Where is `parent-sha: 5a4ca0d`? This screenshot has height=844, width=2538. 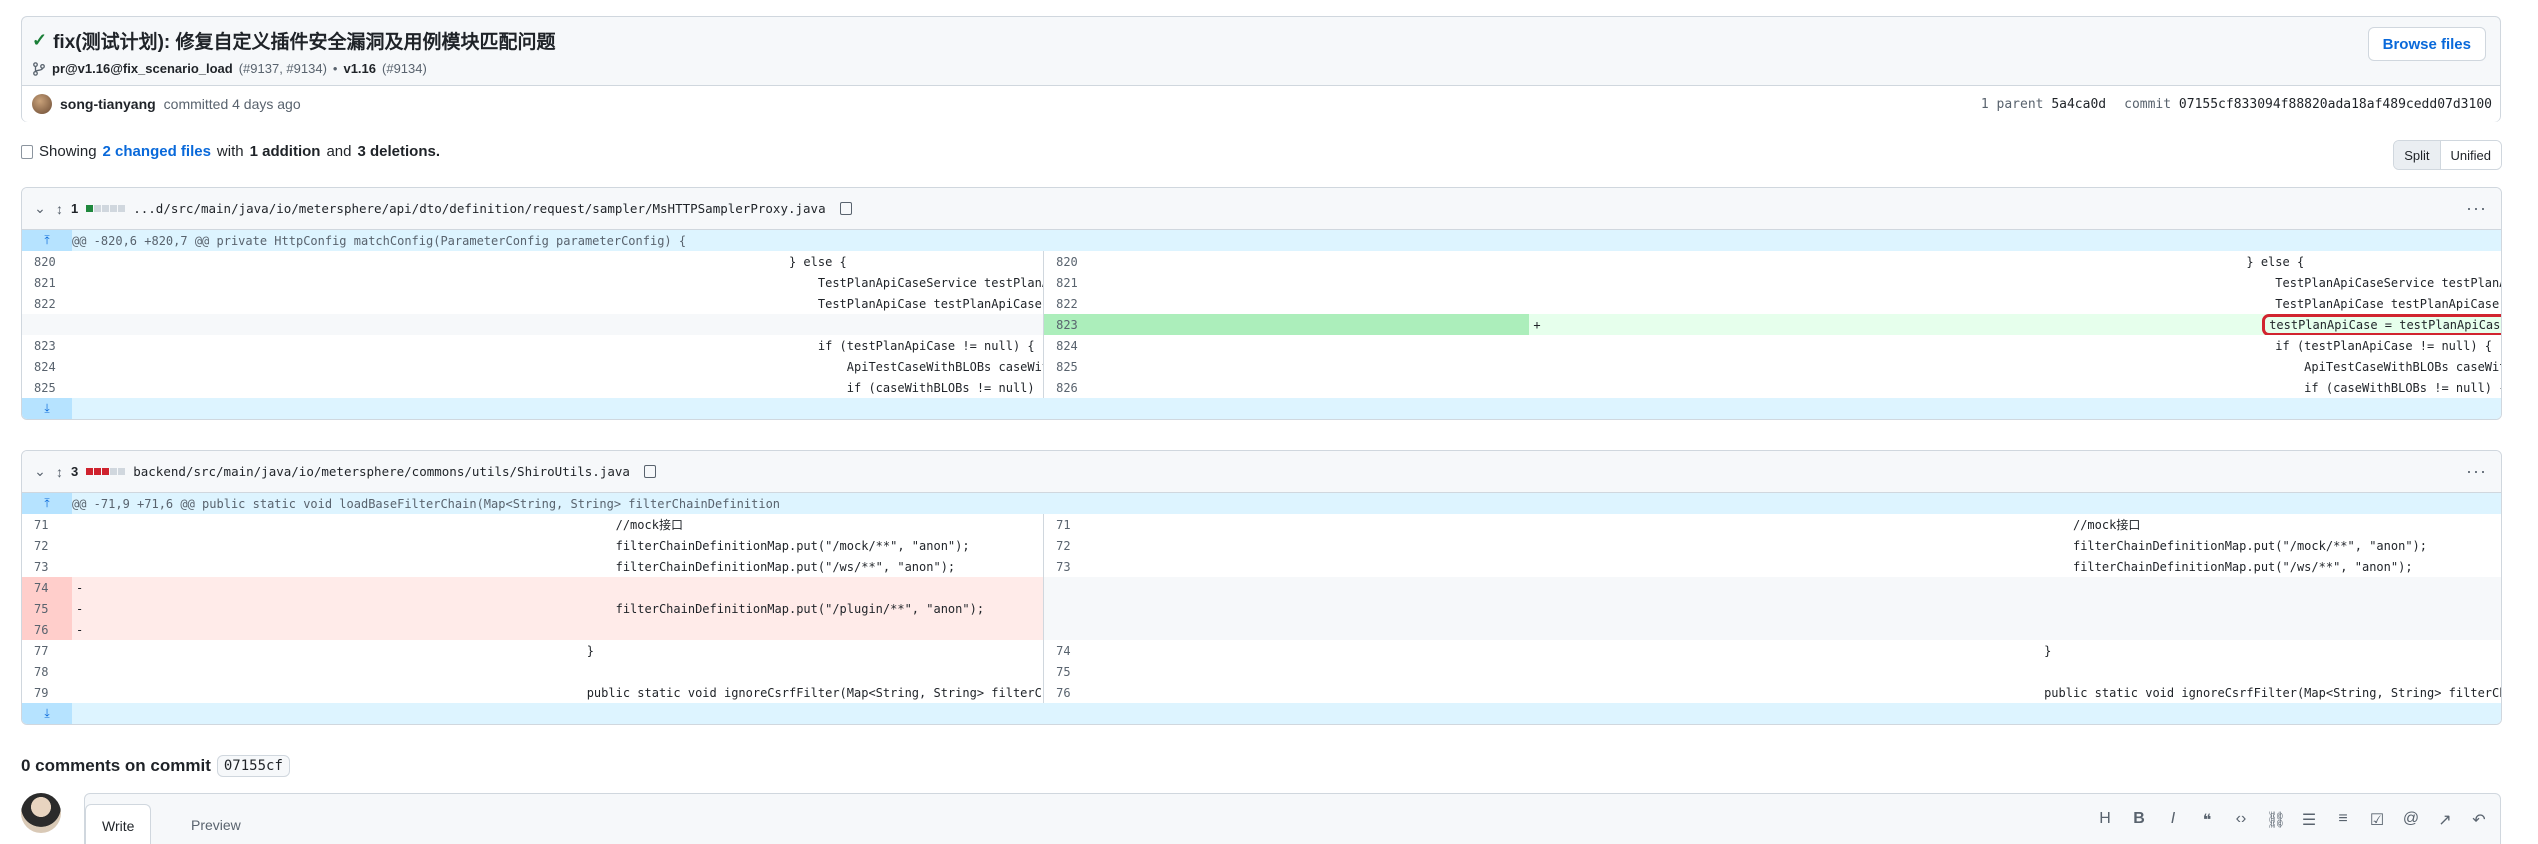 parent-sha: 5a4ca0d is located at coordinates (2078, 104).